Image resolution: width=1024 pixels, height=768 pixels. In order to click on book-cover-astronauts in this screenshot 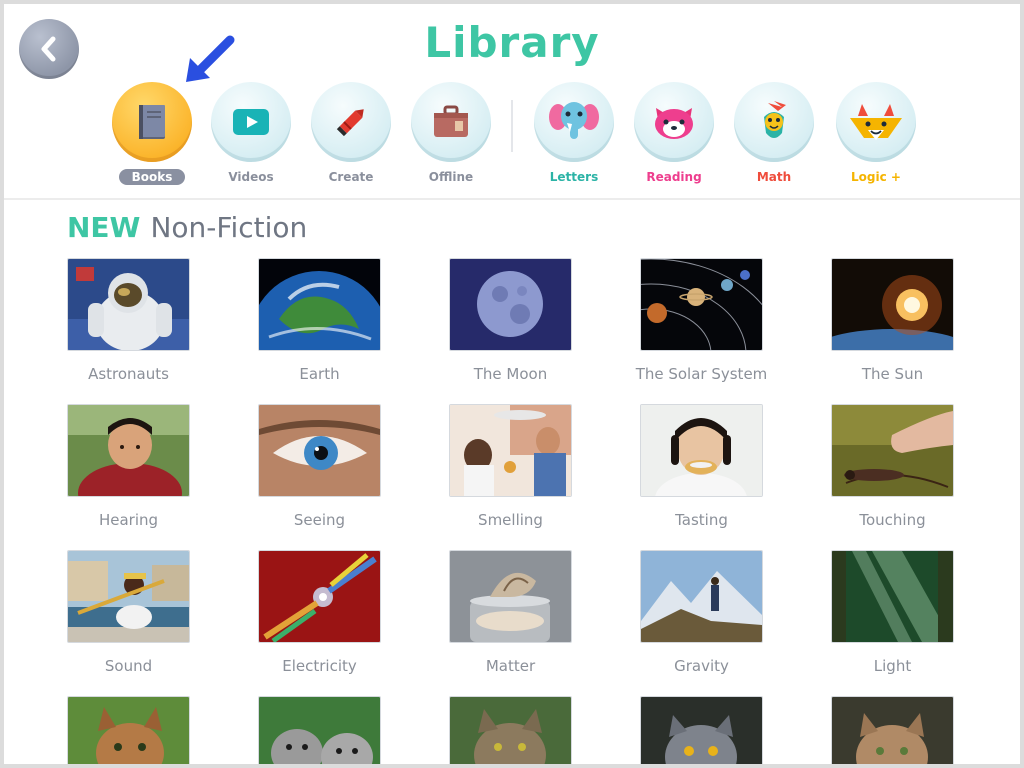, I will do `click(128, 304)`.